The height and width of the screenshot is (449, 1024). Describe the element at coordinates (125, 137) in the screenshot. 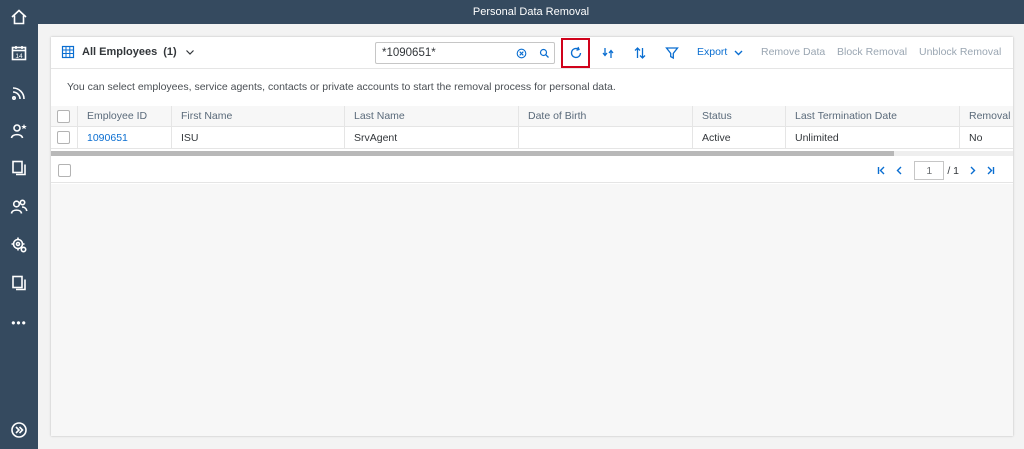

I see `employee-id-link: 1090651` at that location.